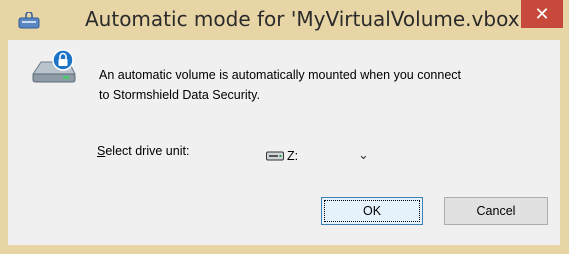 This screenshot has width=569, height=254. What do you see at coordinates (293, 156) in the screenshot?
I see `drive-unit-value: Z:` at bounding box center [293, 156].